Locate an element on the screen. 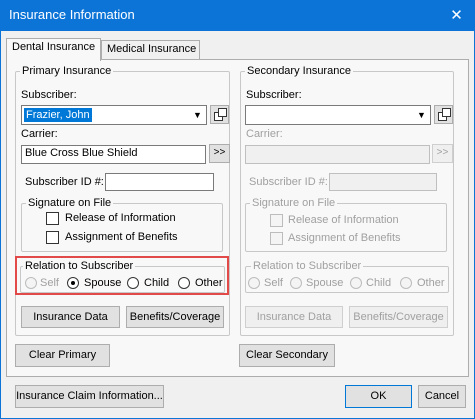 Image resolution: width=475 pixels, height=419 pixels. secondary-assignment-label: Assignment of Benefits is located at coordinates (344, 238).